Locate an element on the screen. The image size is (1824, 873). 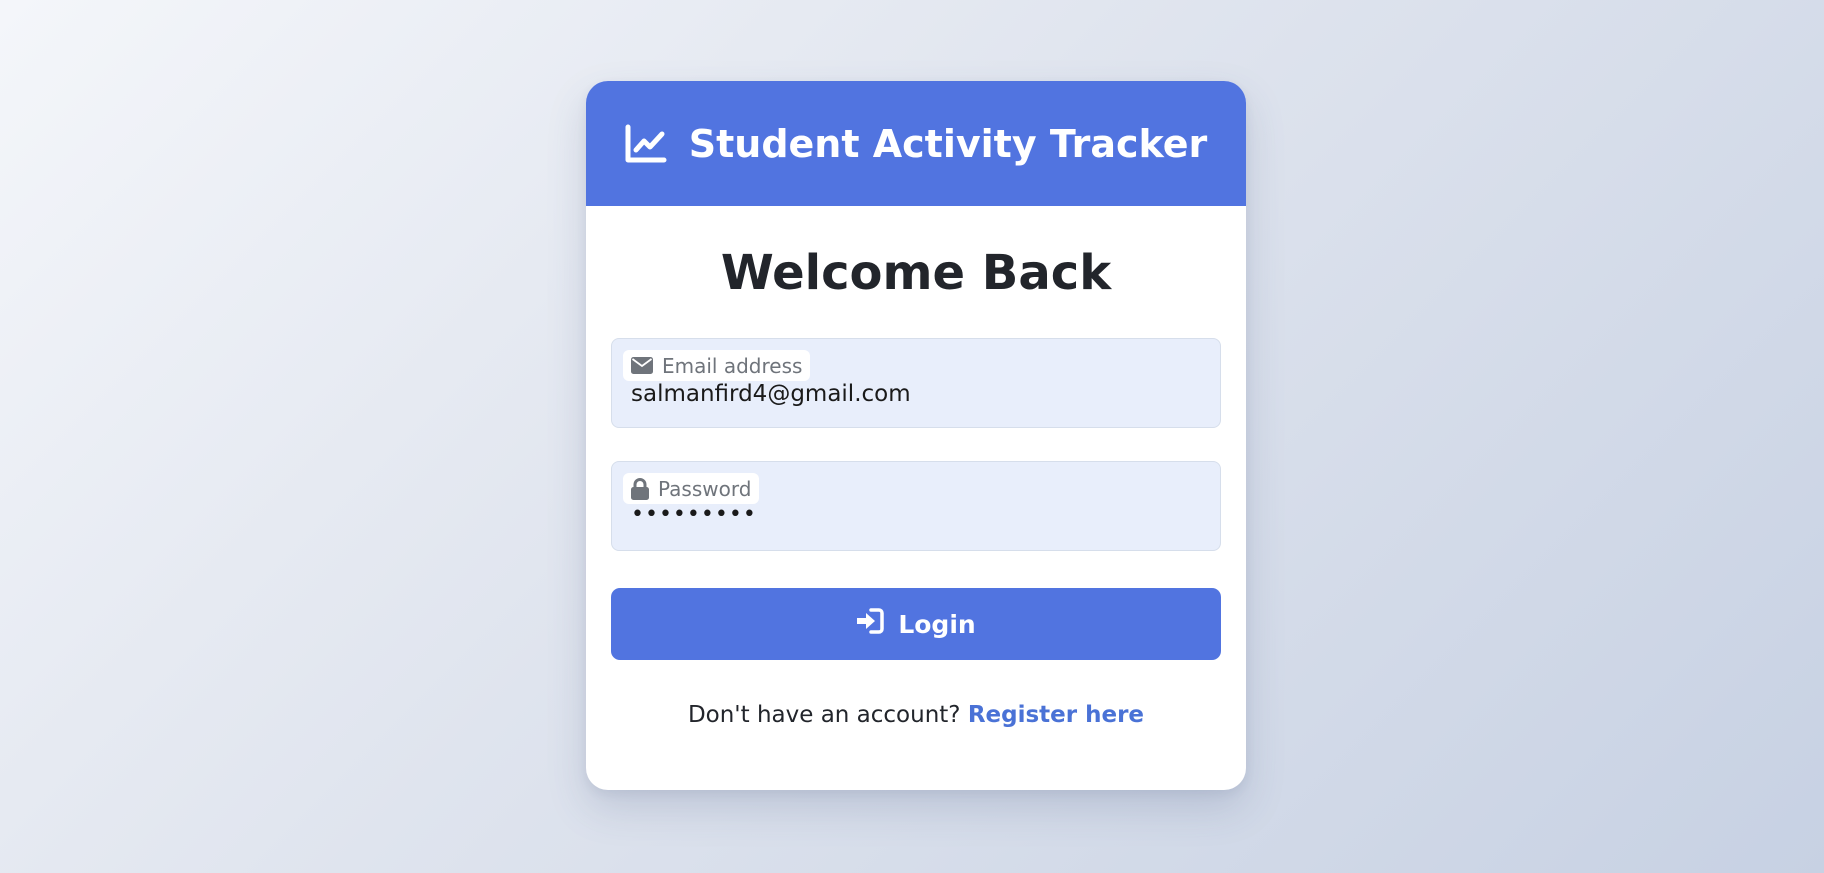
sign-in-icon is located at coordinates (870, 624).